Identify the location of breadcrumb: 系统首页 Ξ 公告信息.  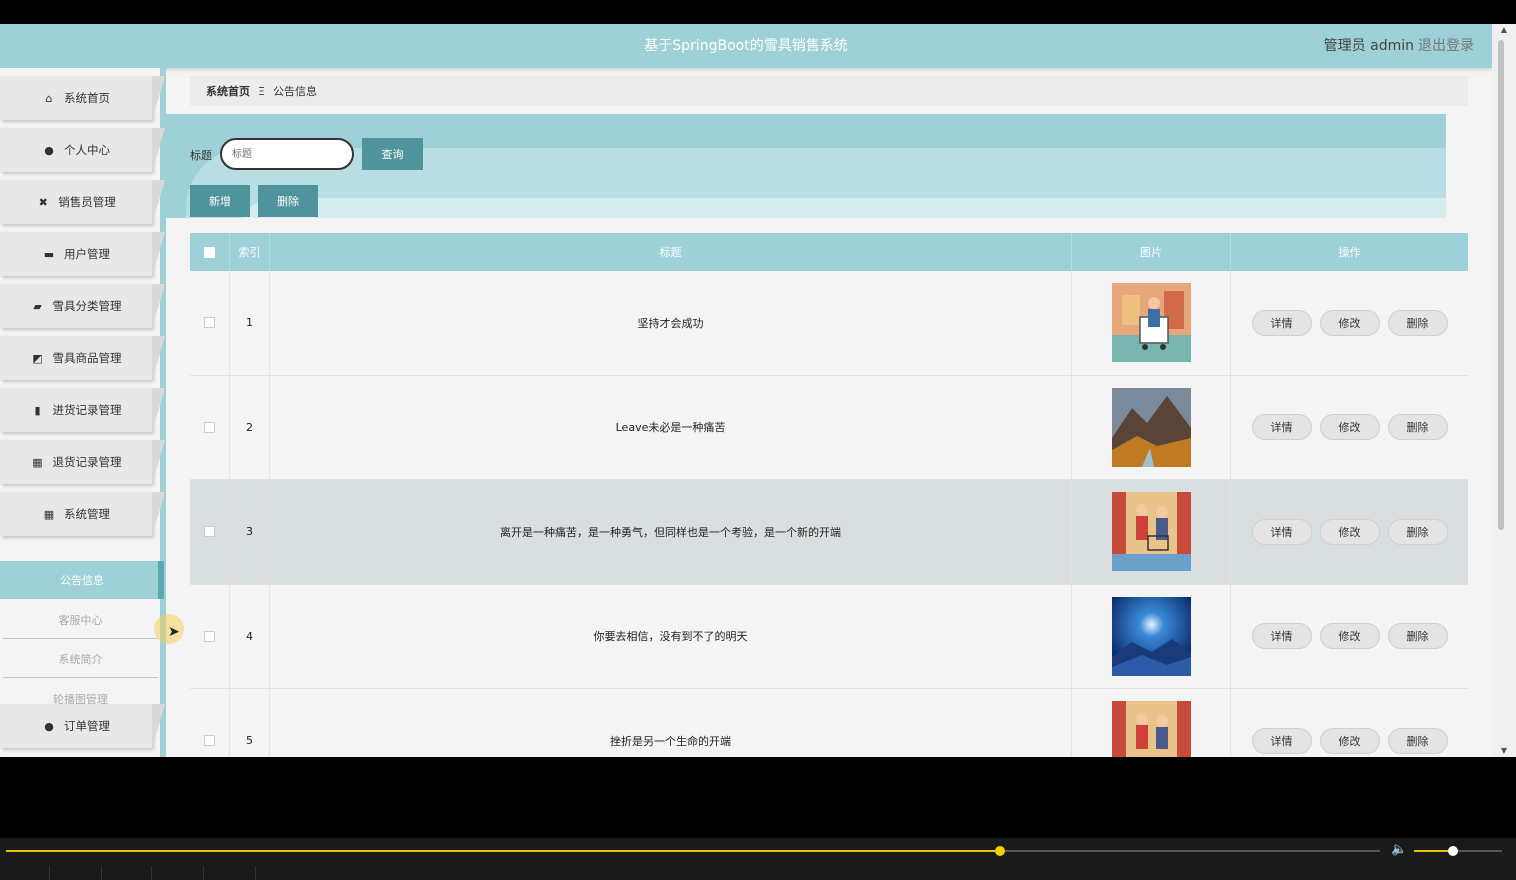
(829, 91).